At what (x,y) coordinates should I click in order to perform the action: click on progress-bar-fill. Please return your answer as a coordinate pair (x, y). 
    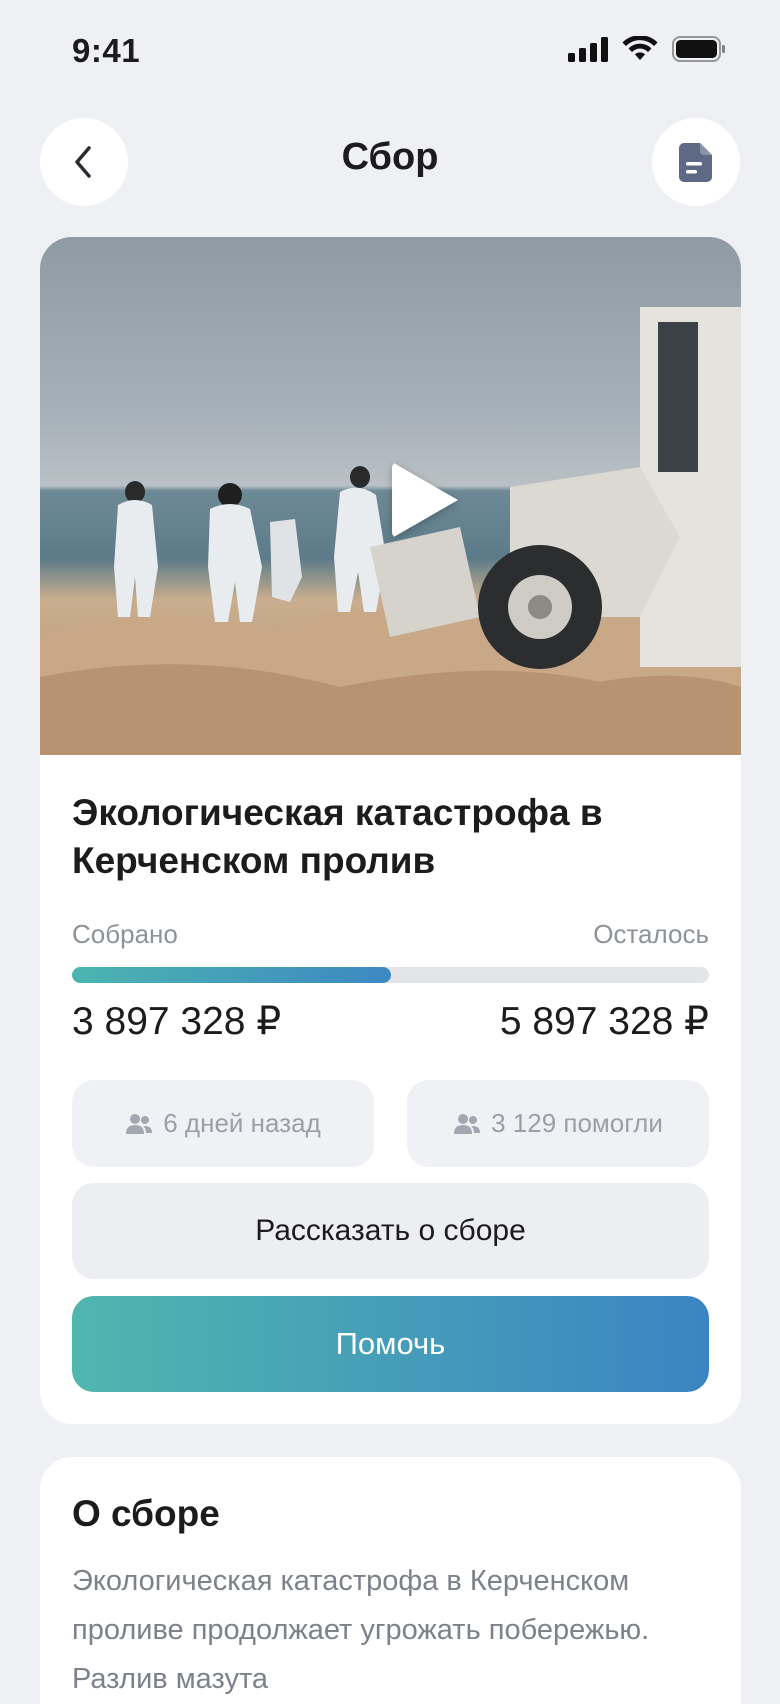
    Looking at the image, I should click on (231, 975).